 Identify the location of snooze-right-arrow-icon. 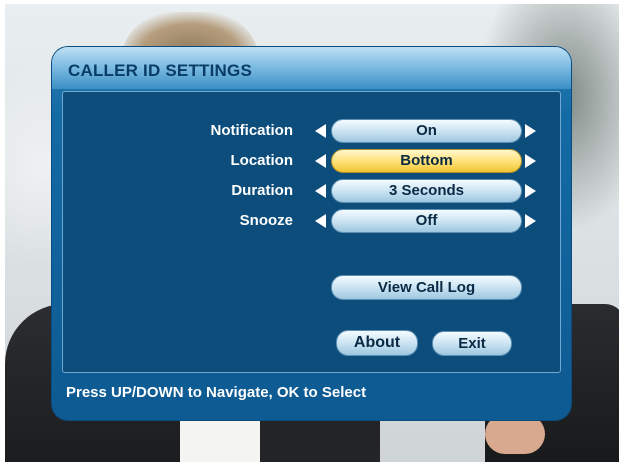
(530, 221).